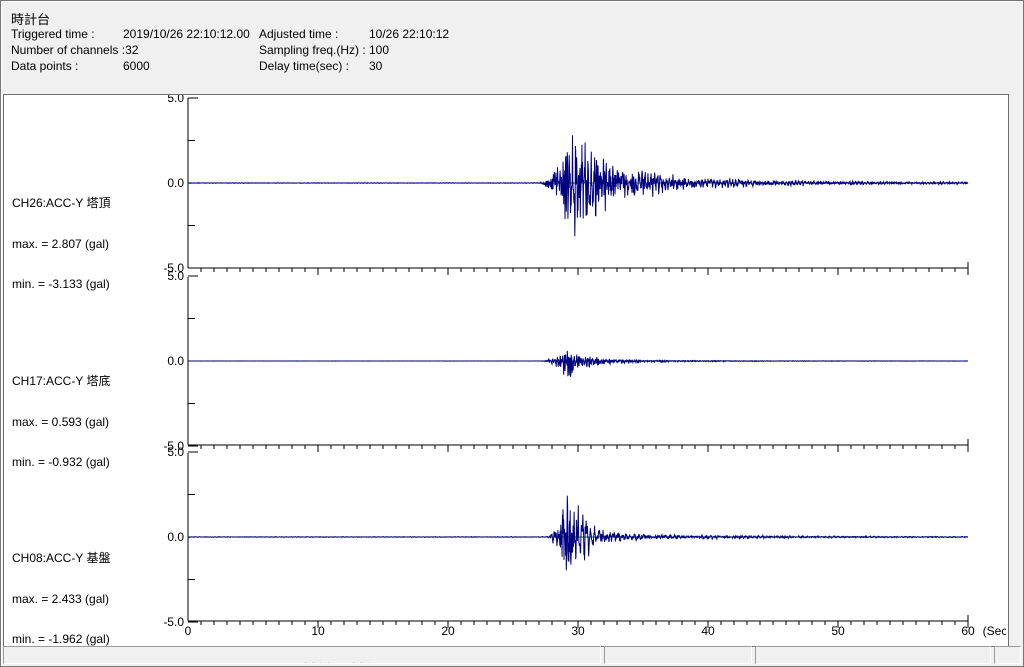 This screenshot has height=667, width=1024. I want to click on data-points-field: Data points : 6000, so click(135, 66).